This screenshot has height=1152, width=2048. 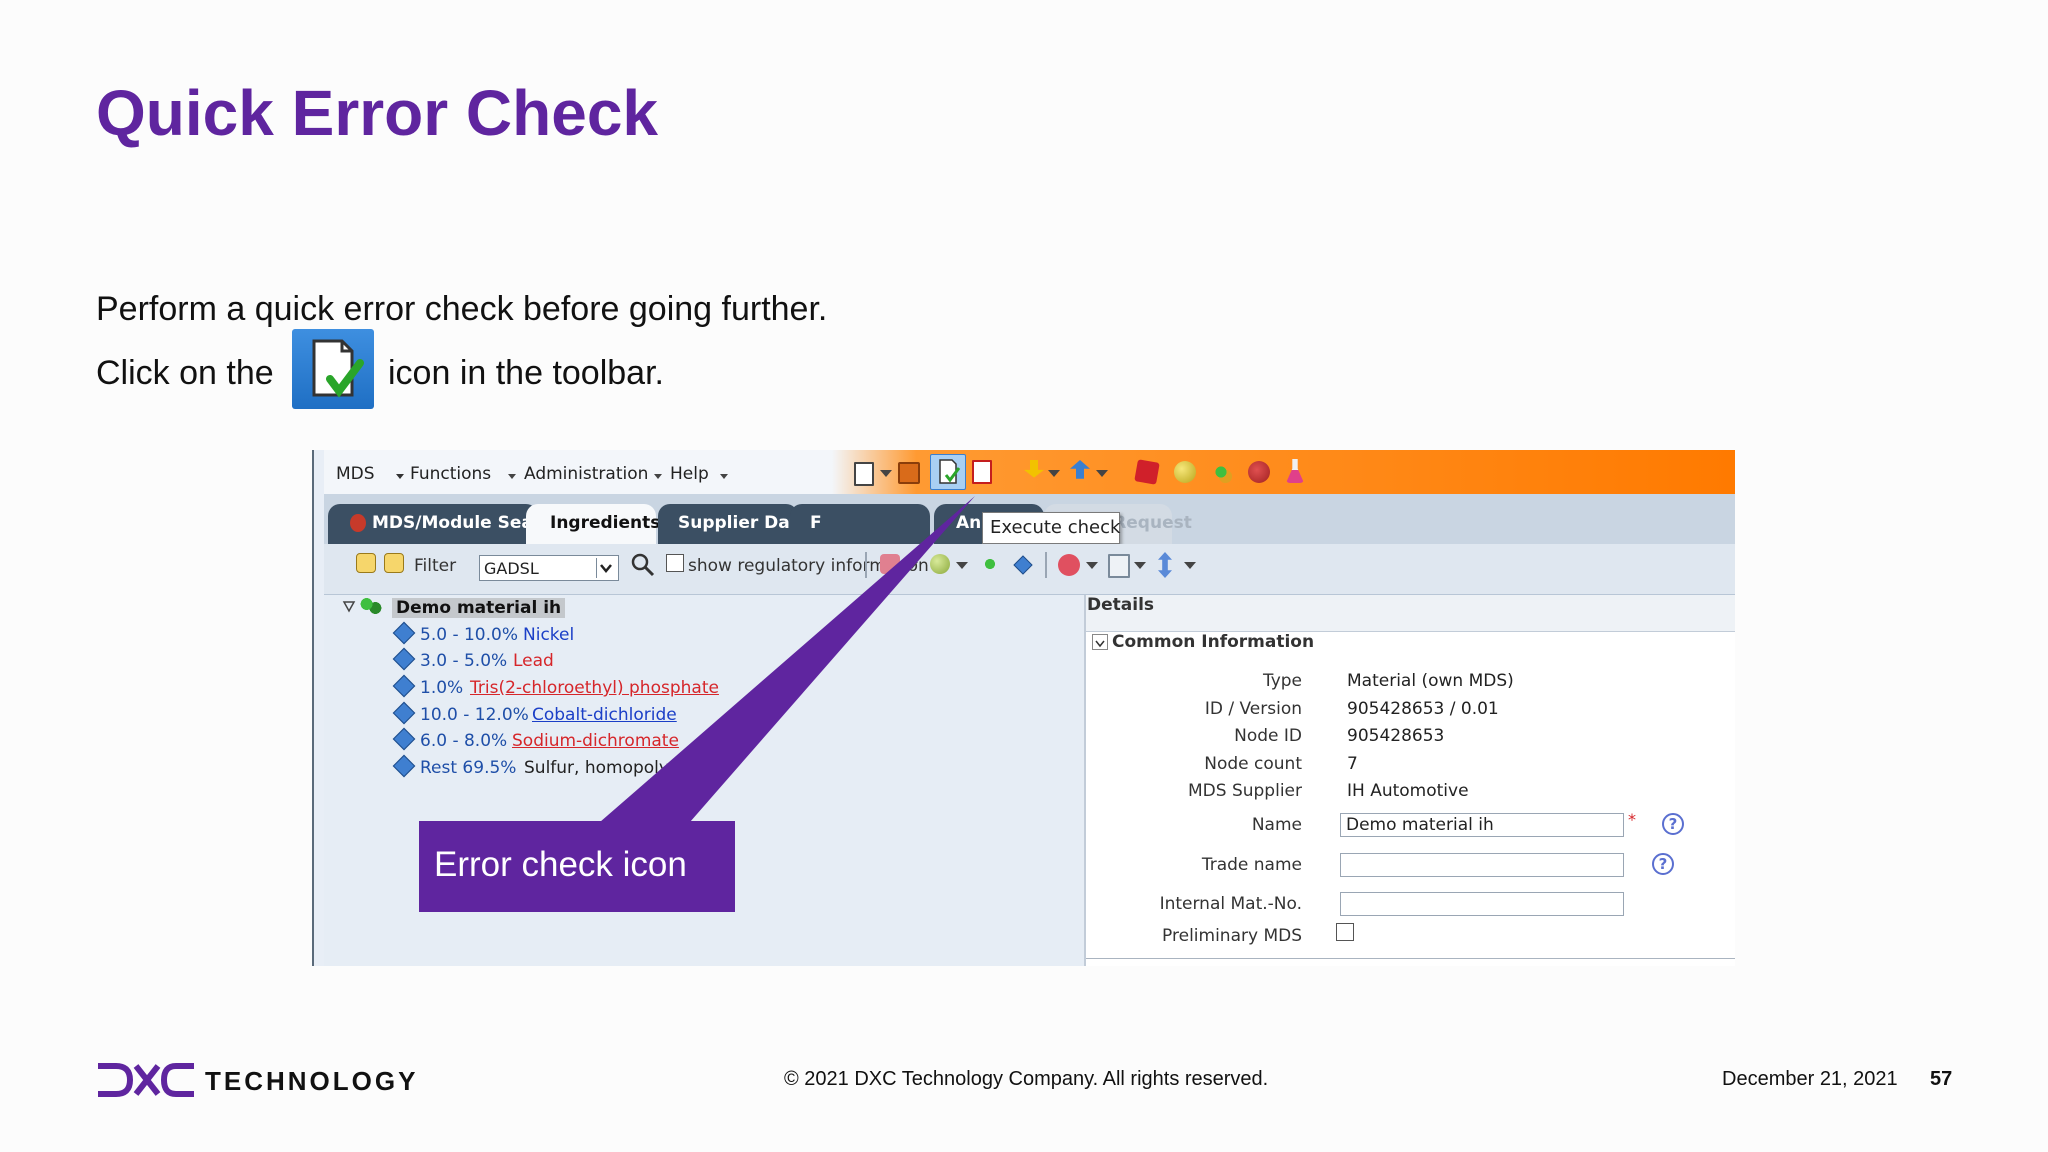 I want to click on logo-text: TECHNOLOGY, so click(x=312, y=1081).